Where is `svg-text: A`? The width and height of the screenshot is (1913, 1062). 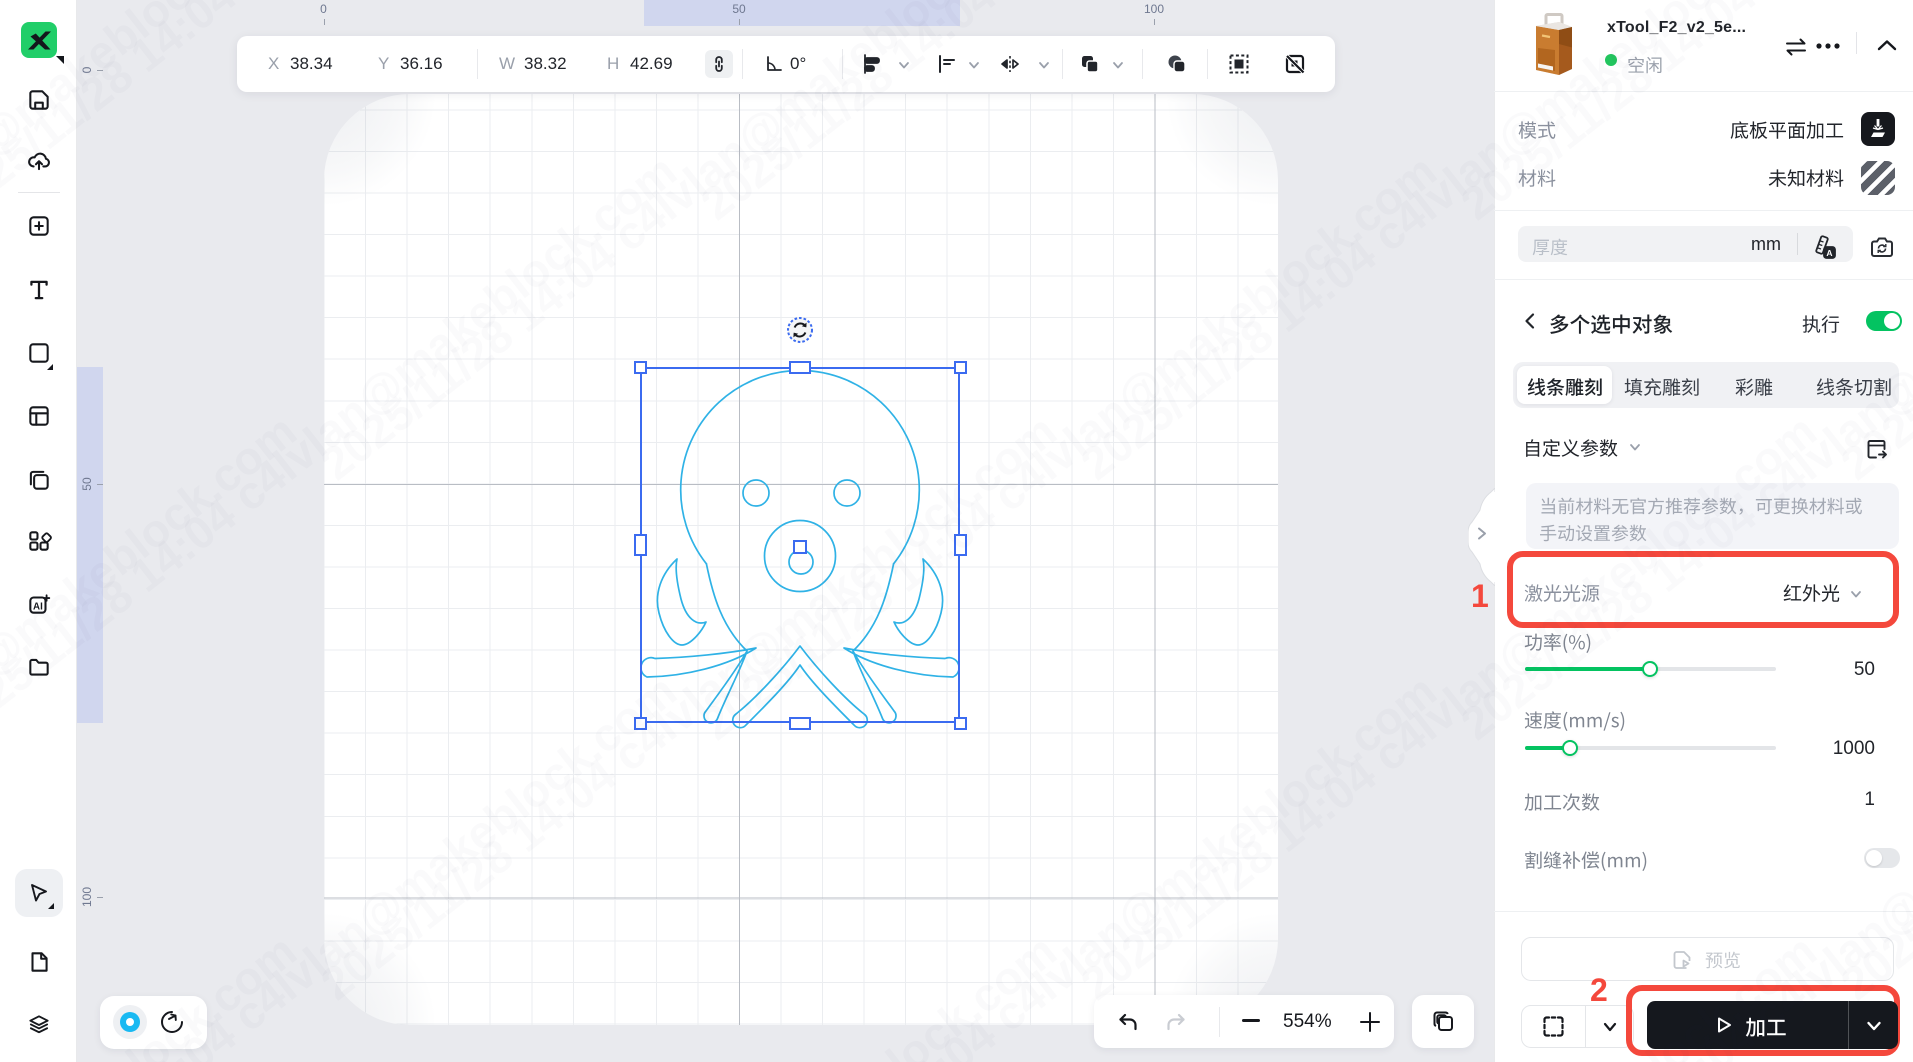 svg-text: A is located at coordinates (1829, 253).